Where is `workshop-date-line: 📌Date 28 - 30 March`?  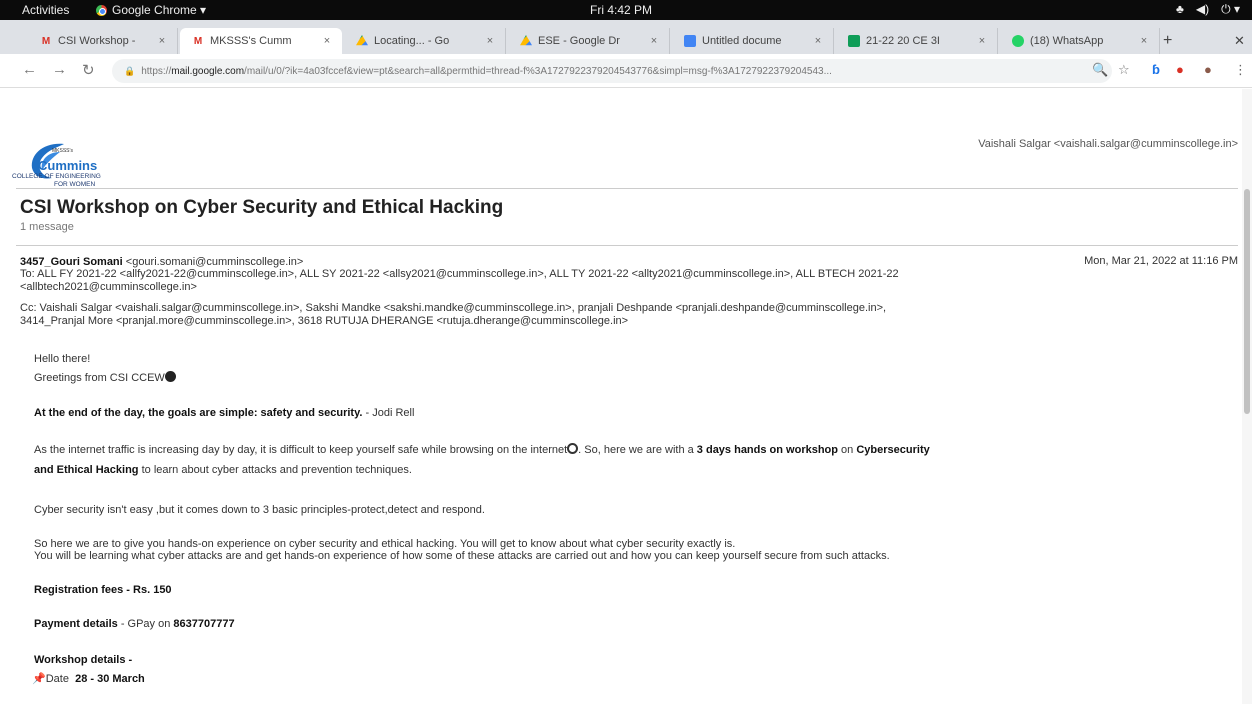
workshop-date-line: 📌Date 28 - 30 March is located at coordinates (88, 679).